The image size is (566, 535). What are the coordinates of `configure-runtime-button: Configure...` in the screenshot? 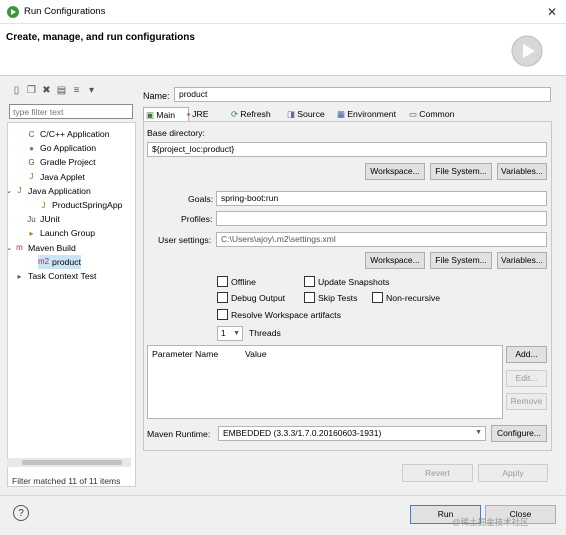 It's located at (519, 433).